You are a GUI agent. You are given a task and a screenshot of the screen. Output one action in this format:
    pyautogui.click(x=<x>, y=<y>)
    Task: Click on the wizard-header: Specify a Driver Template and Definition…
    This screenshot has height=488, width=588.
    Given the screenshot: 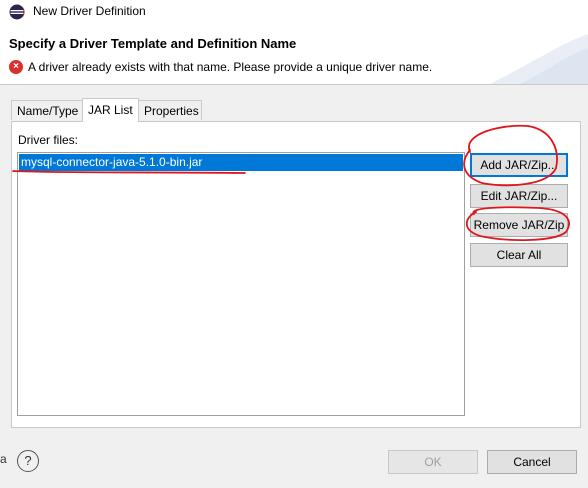 What is the action you would take?
    pyautogui.click(x=294, y=54)
    